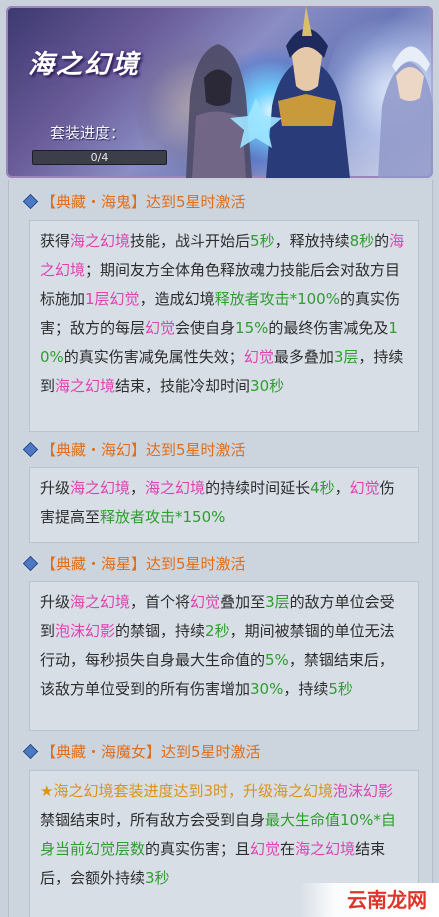  I want to click on highlight-text: 释放者攻击*150%, so click(163, 517).